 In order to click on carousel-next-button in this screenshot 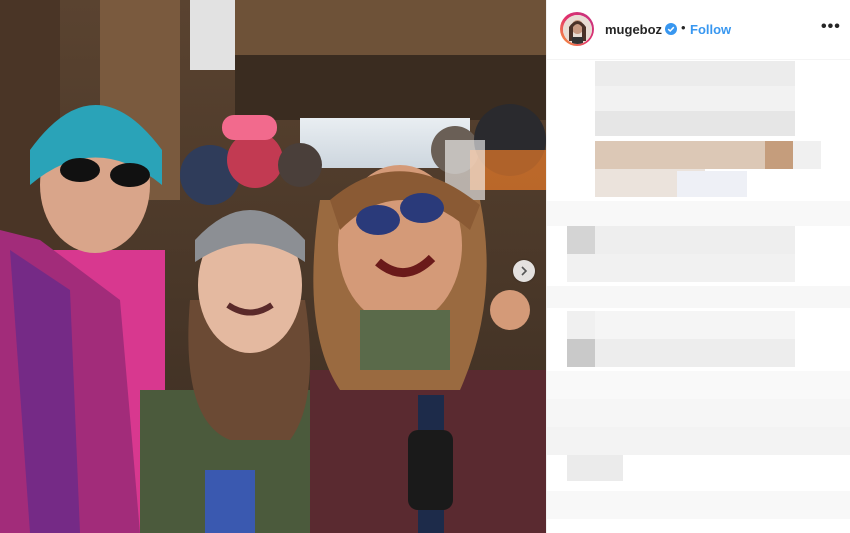, I will do `click(524, 271)`.